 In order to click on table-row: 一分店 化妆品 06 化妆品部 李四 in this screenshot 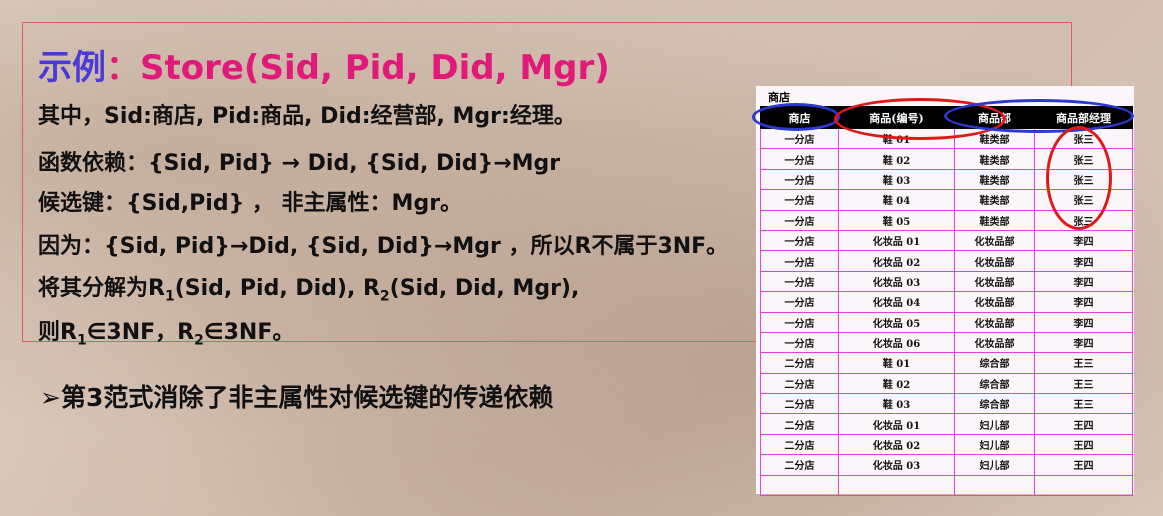, I will do `click(946, 342)`.